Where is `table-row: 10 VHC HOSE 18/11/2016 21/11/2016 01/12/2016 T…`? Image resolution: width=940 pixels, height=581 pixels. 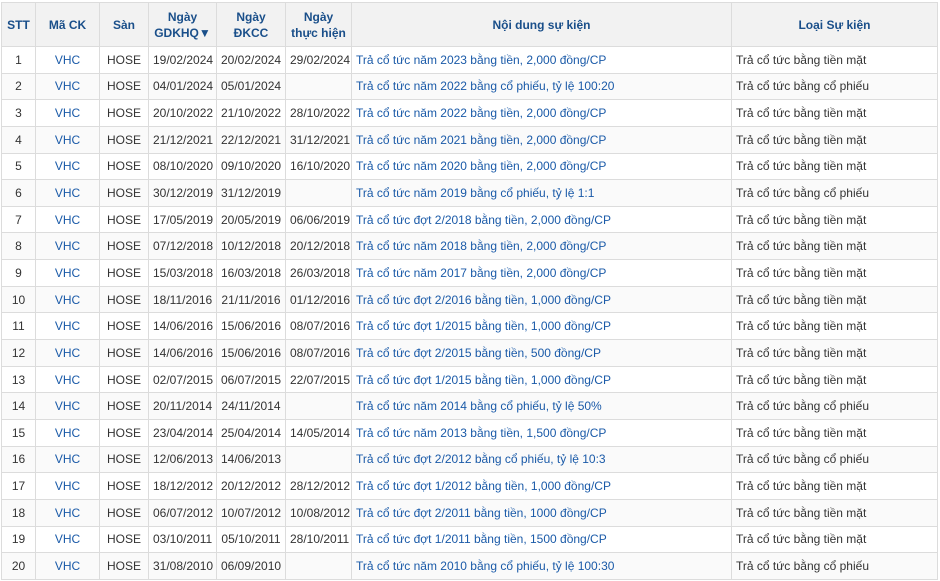 table-row: 10 VHC HOSE 18/11/2016 21/11/2016 01/12/2016 T… is located at coordinates (469, 299).